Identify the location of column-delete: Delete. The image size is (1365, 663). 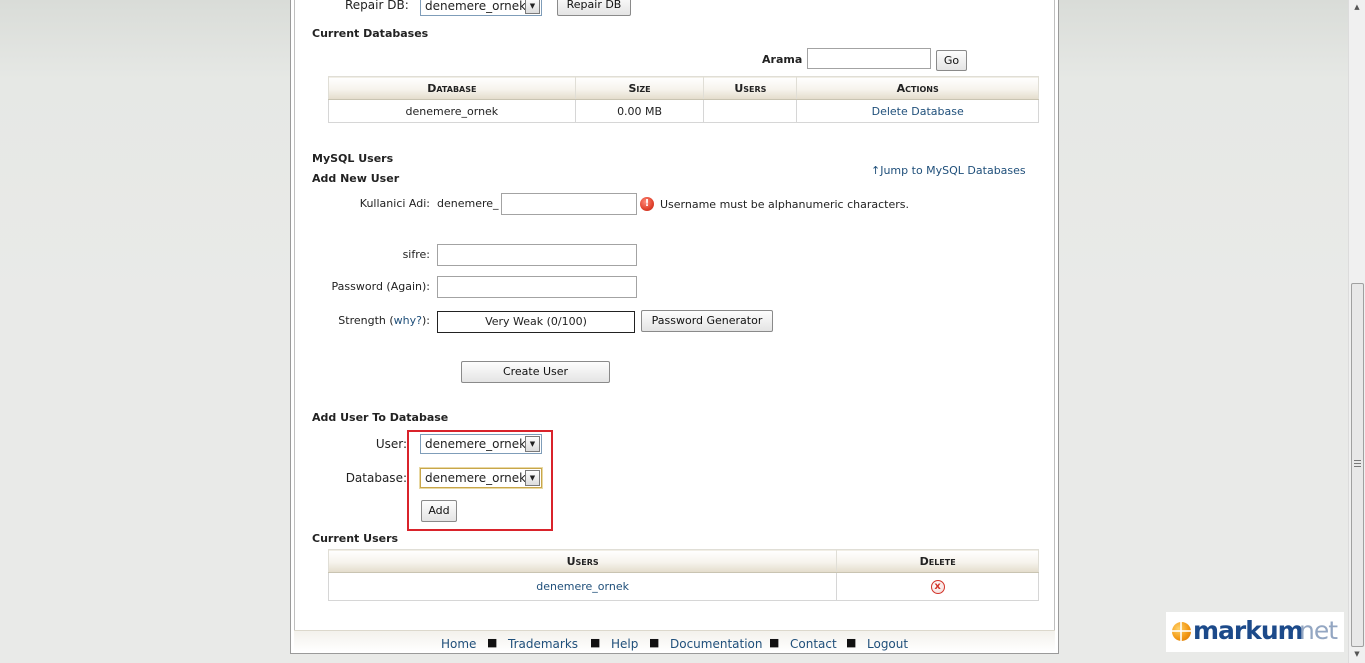
(937, 561).